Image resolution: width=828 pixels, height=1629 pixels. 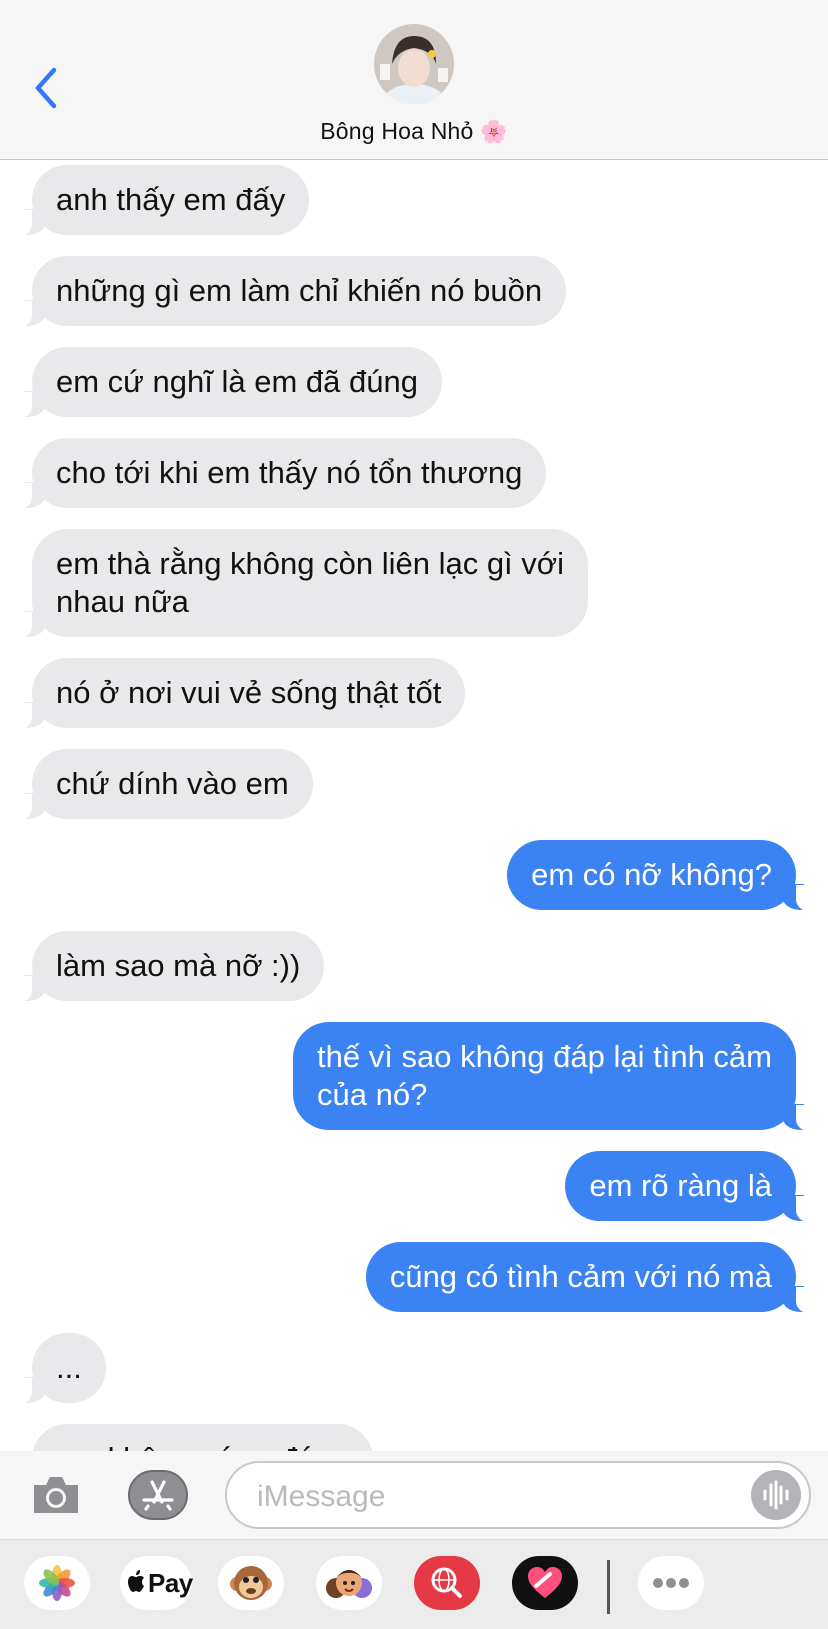 I want to click on audio-message-button, so click(x=776, y=1495).